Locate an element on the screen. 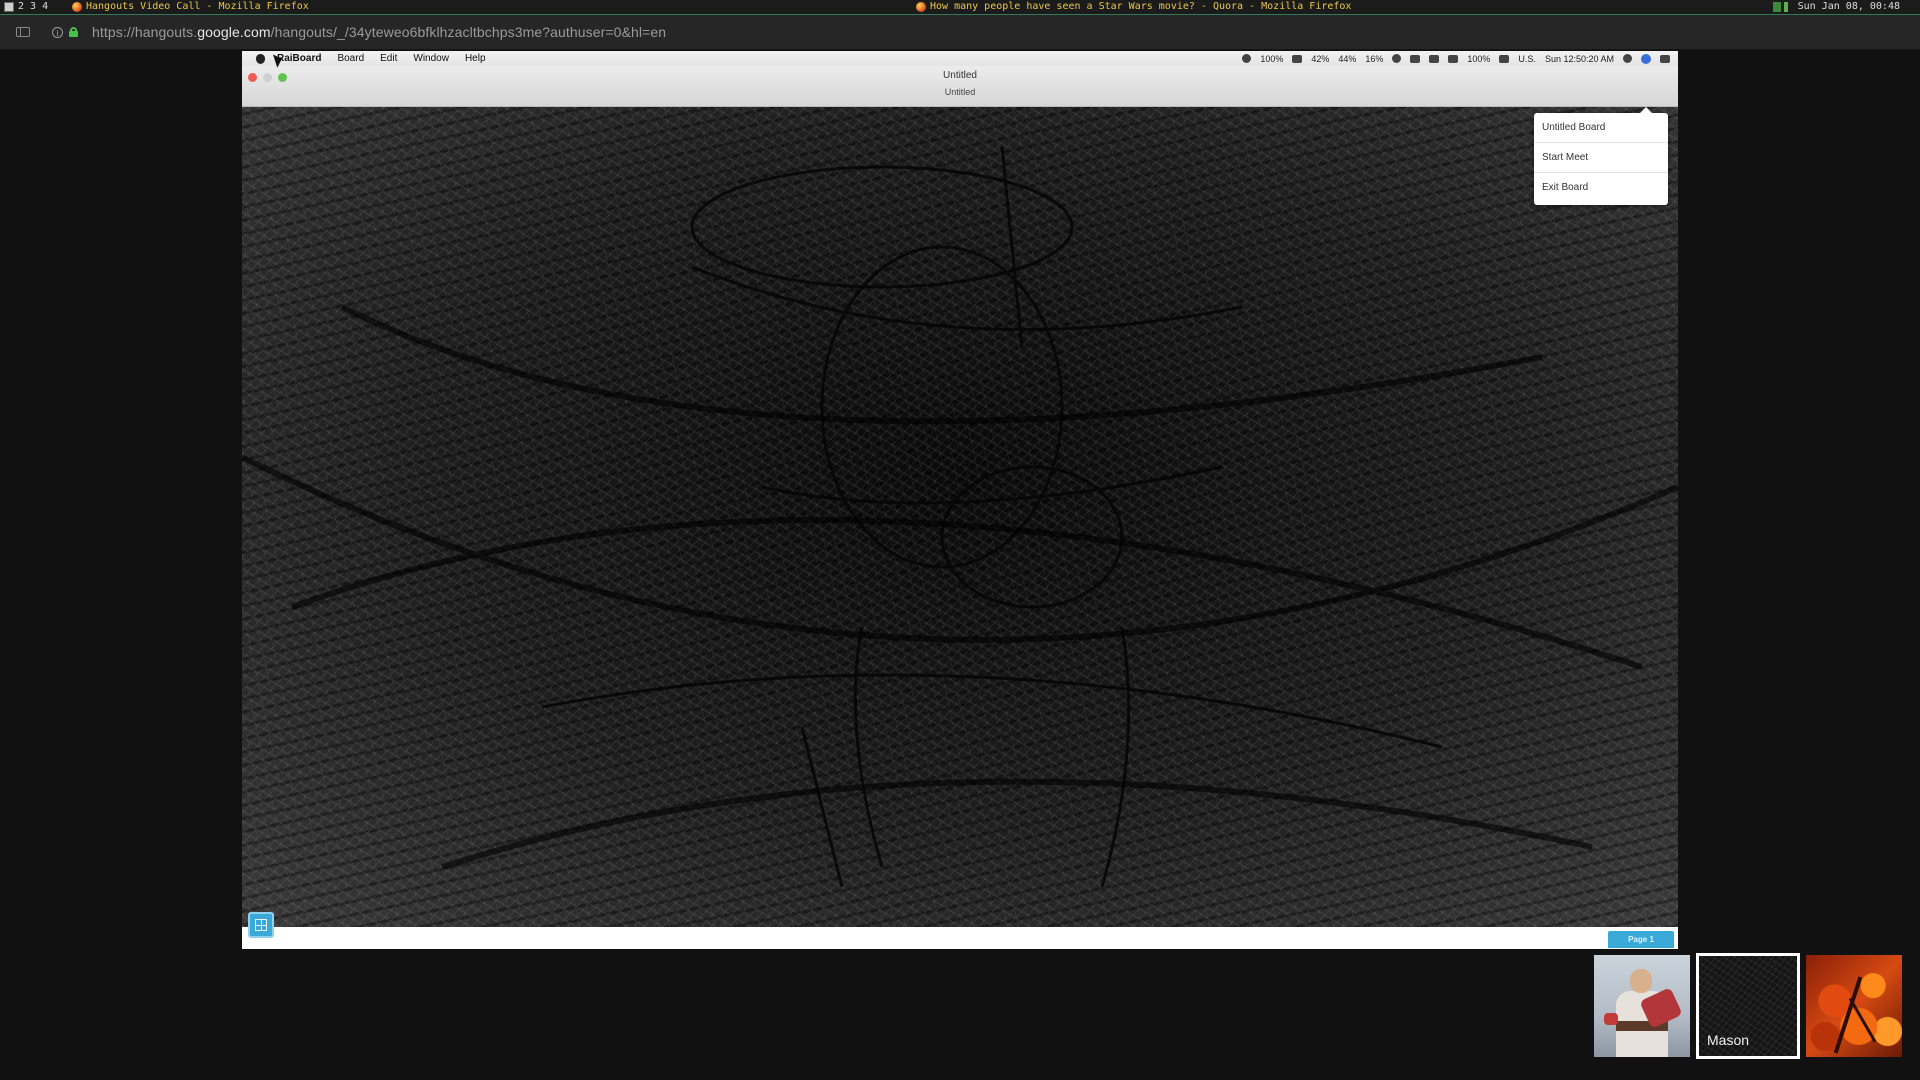 The height and width of the screenshot is (1080, 1920). url-host: google.com is located at coordinates (234, 32).